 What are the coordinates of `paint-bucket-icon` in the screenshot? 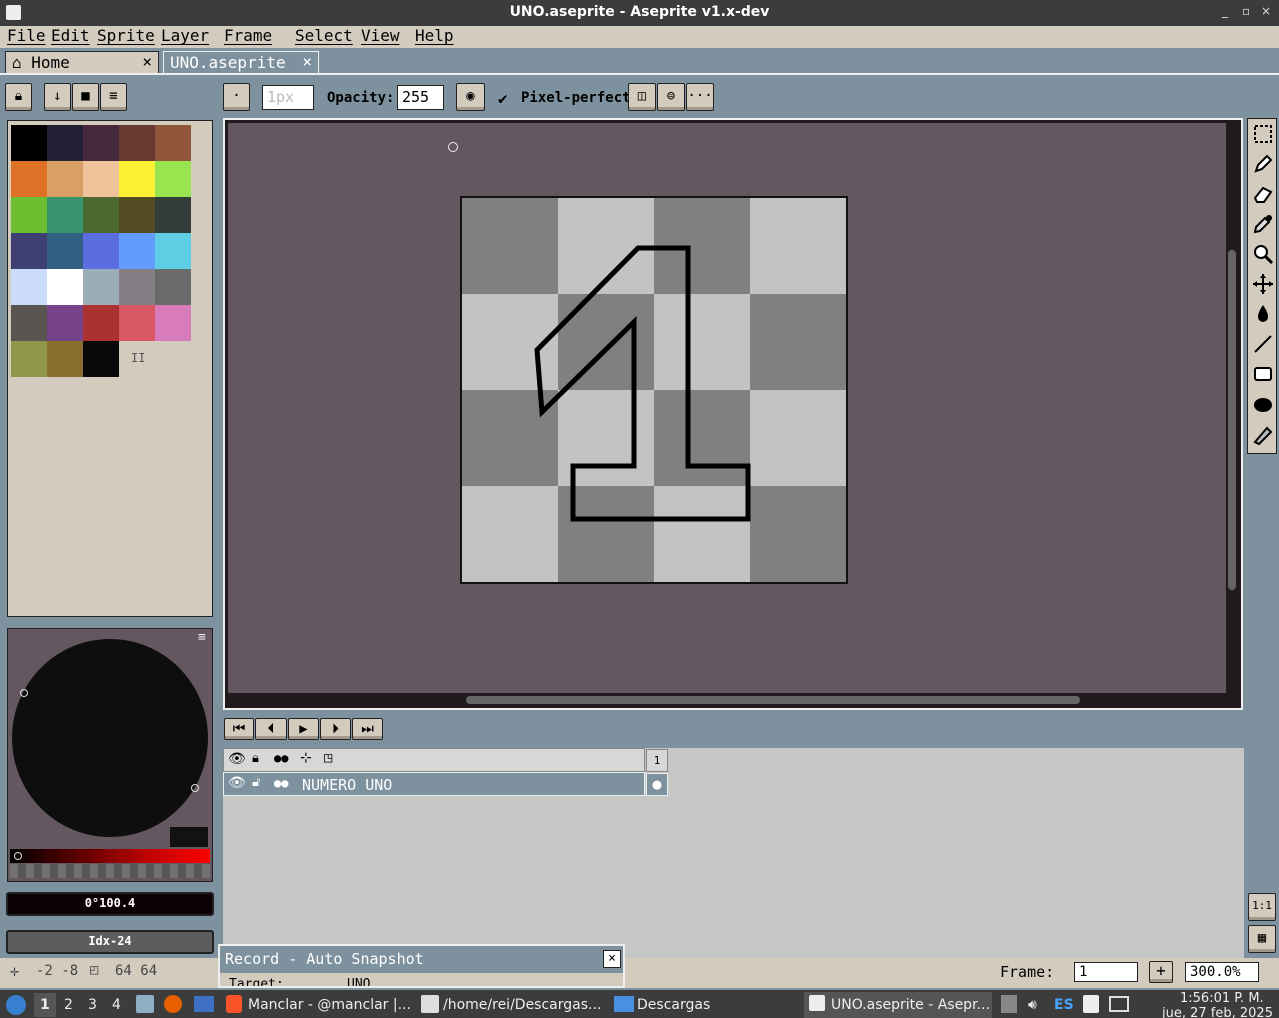 It's located at (1263, 314).